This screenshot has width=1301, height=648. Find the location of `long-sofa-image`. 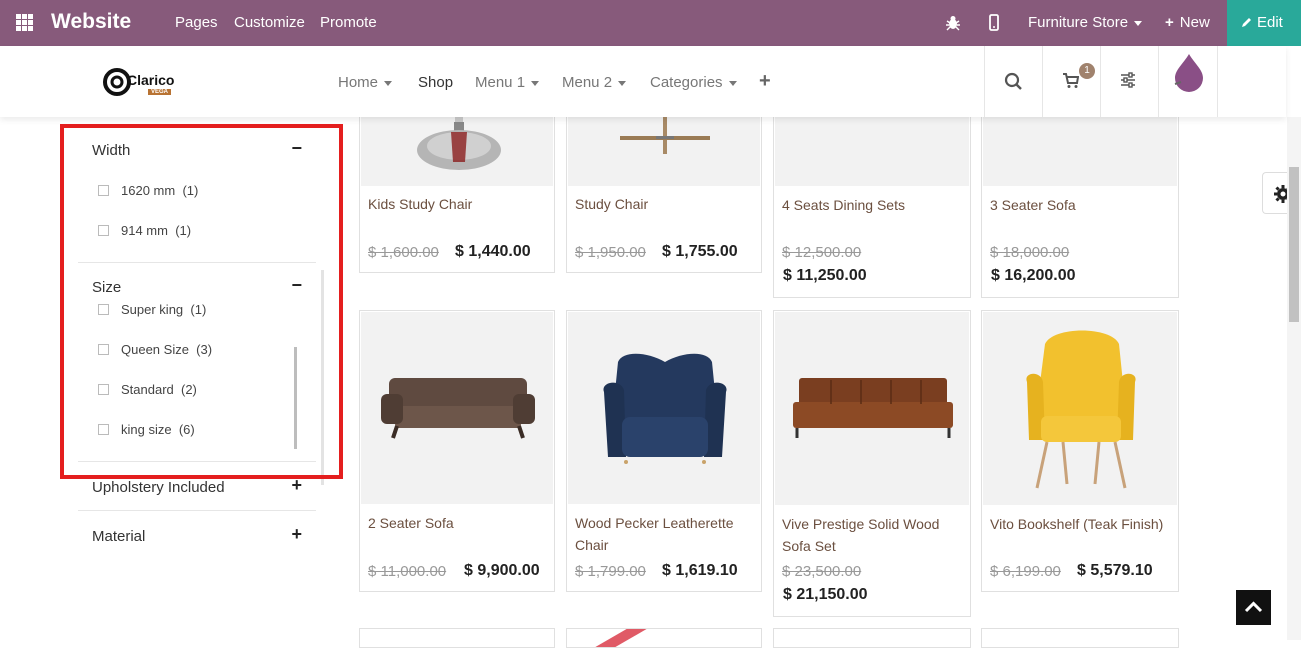

long-sofa-image is located at coordinates (873, 408).